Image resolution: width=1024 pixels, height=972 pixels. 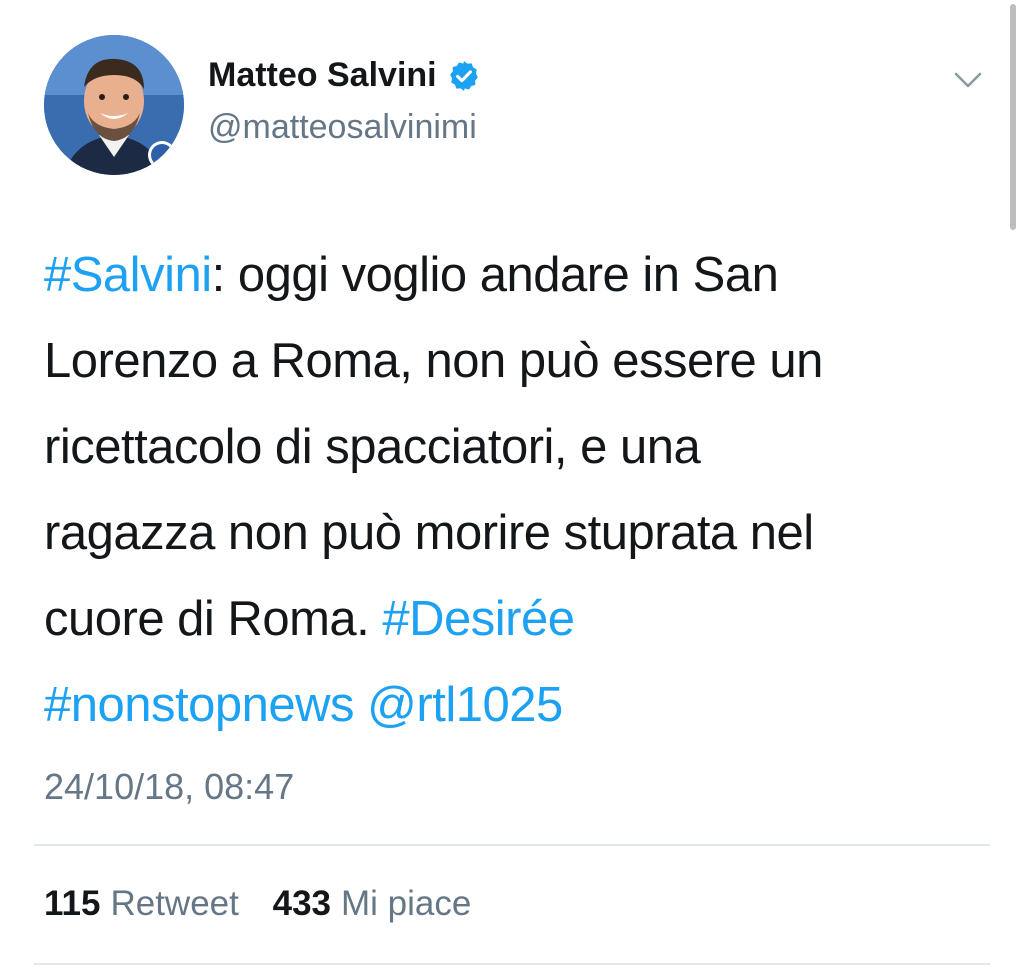 What do you see at coordinates (128, 275) in the screenshot?
I see `hashtag-link: #Salvini` at bounding box center [128, 275].